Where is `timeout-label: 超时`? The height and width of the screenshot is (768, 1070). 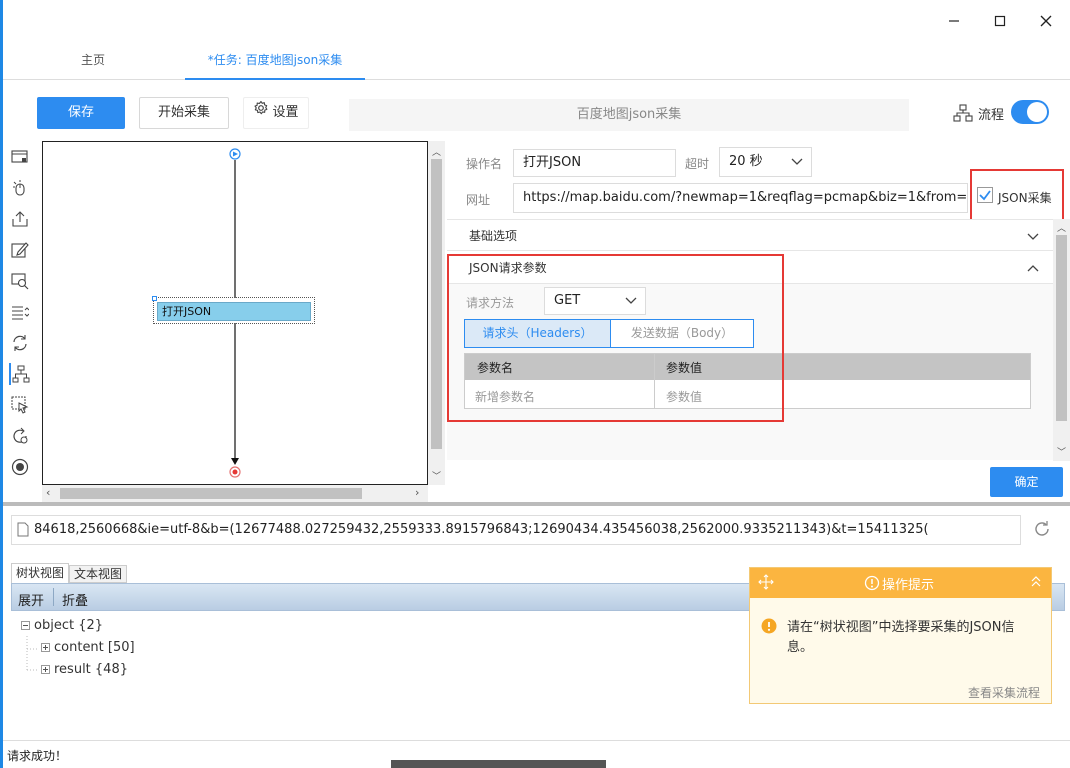
timeout-label: 超时 is located at coordinates (697, 164).